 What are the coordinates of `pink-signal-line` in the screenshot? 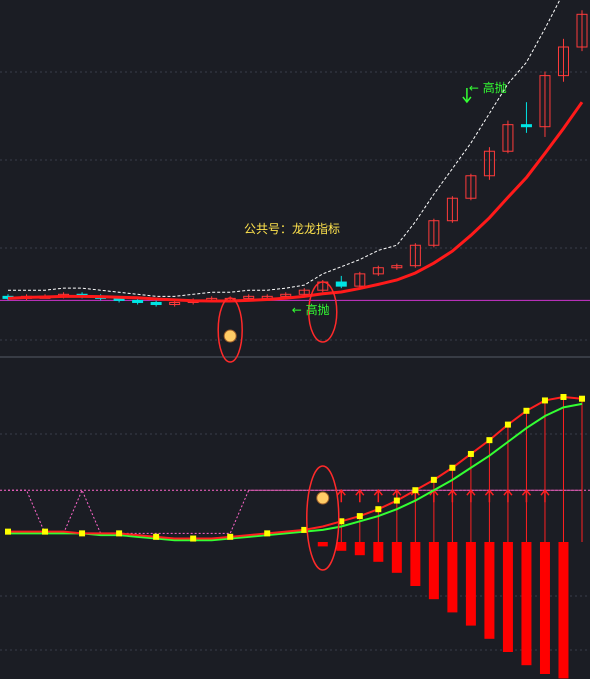 It's located at (295, 511).